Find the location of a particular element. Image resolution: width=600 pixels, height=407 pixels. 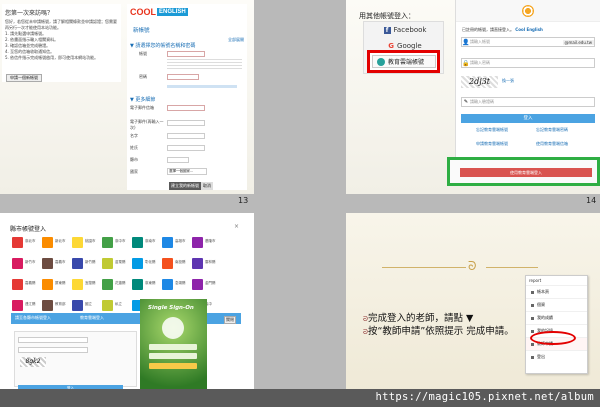

city-tile: 雲林縣 is located at coordinates (205, 267).